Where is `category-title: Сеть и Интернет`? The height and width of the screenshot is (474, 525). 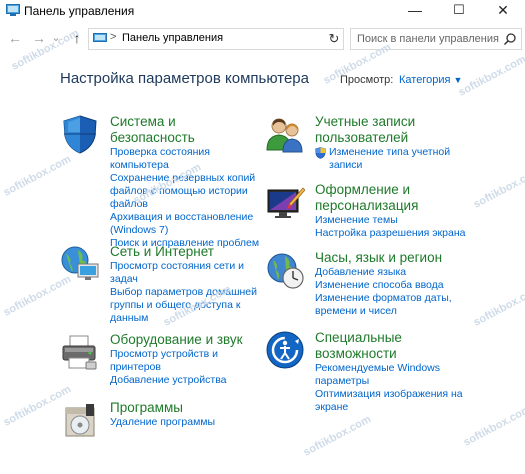 category-title: Сеть и Интернет is located at coordinates (185, 252).